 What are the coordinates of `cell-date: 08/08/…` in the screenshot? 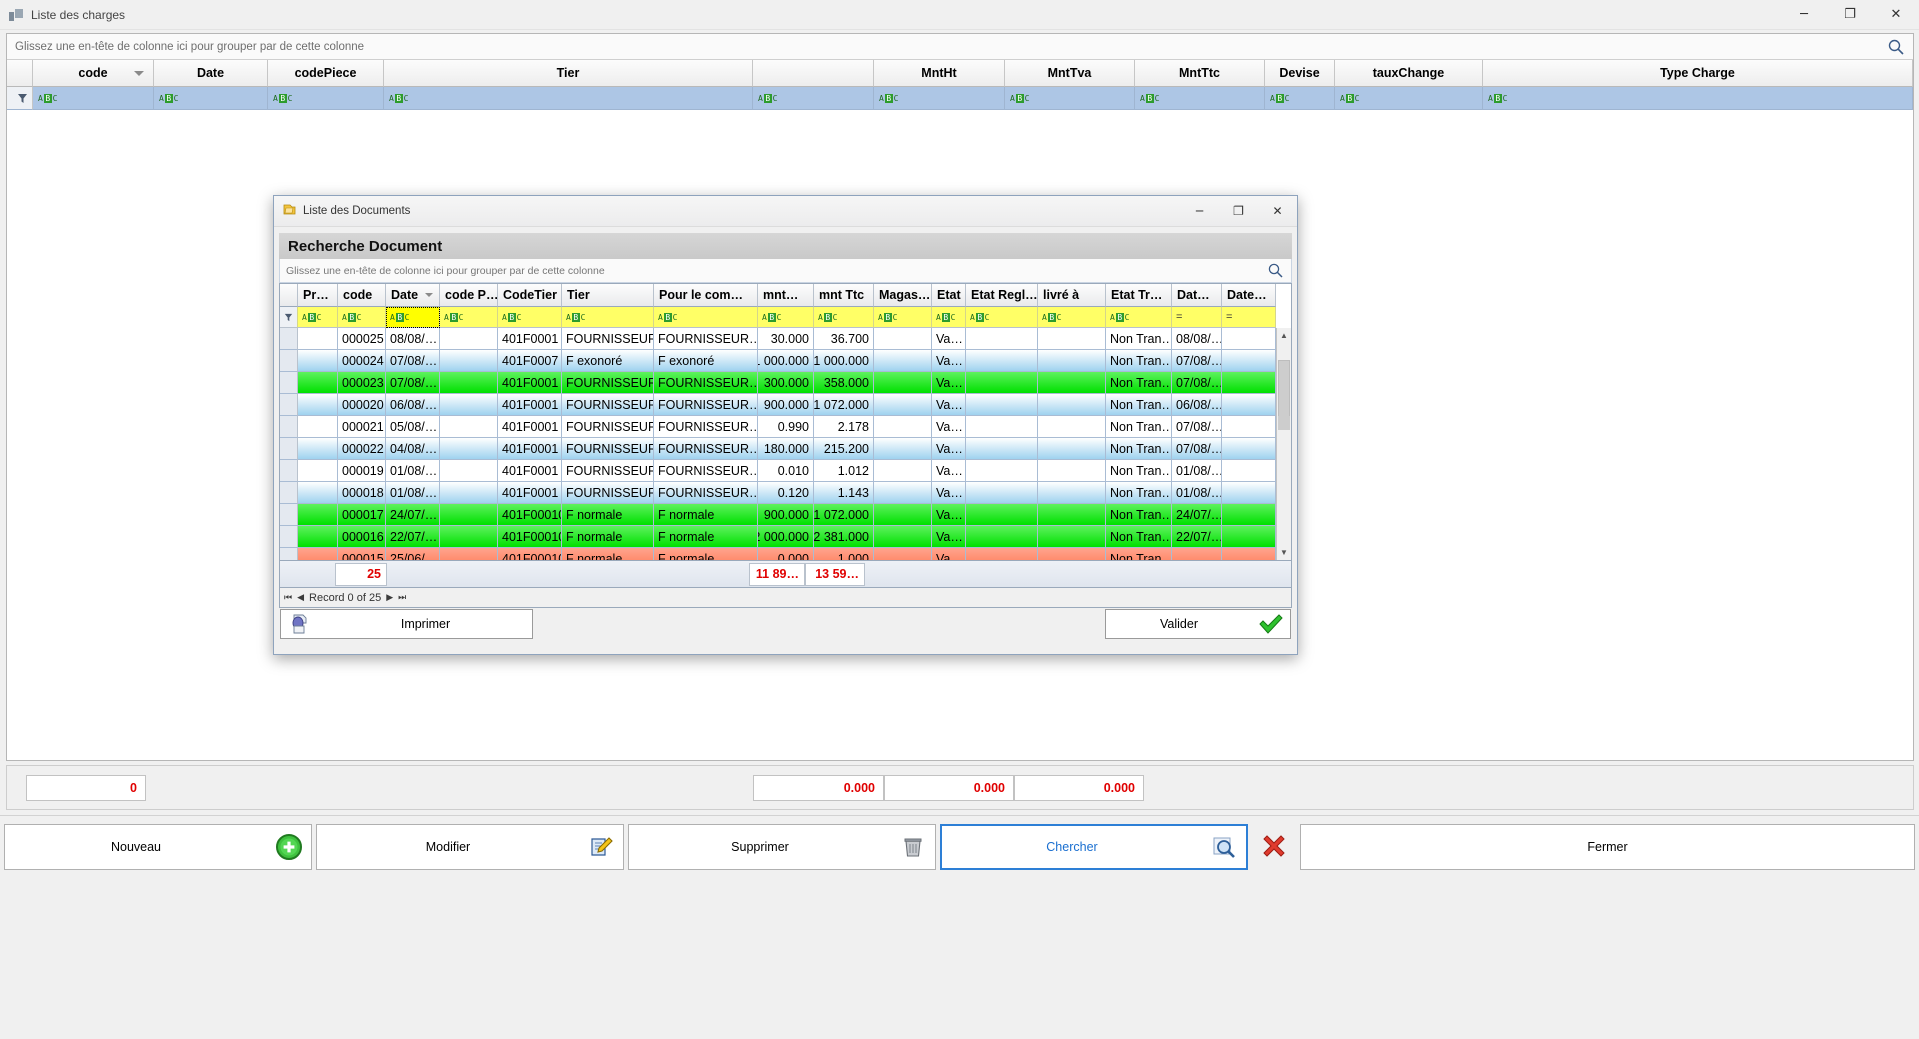 It's located at (413, 339).